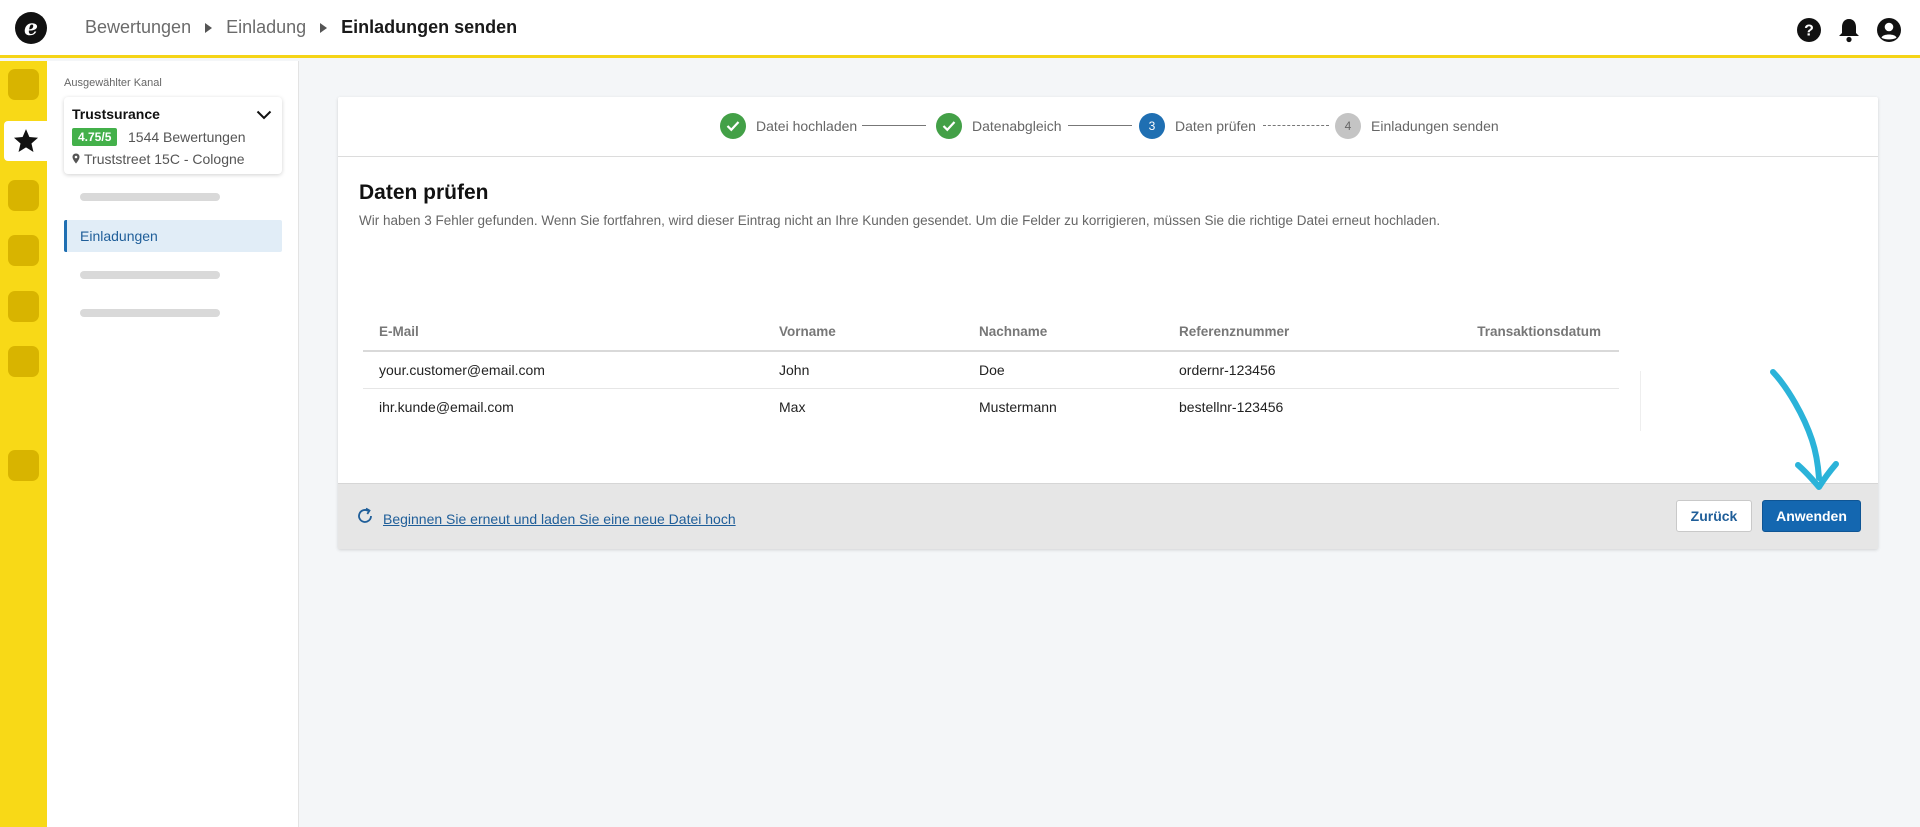 This screenshot has height=827, width=1920. What do you see at coordinates (863, 370) in the screenshot?
I see `cell-first-name: John` at bounding box center [863, 370].